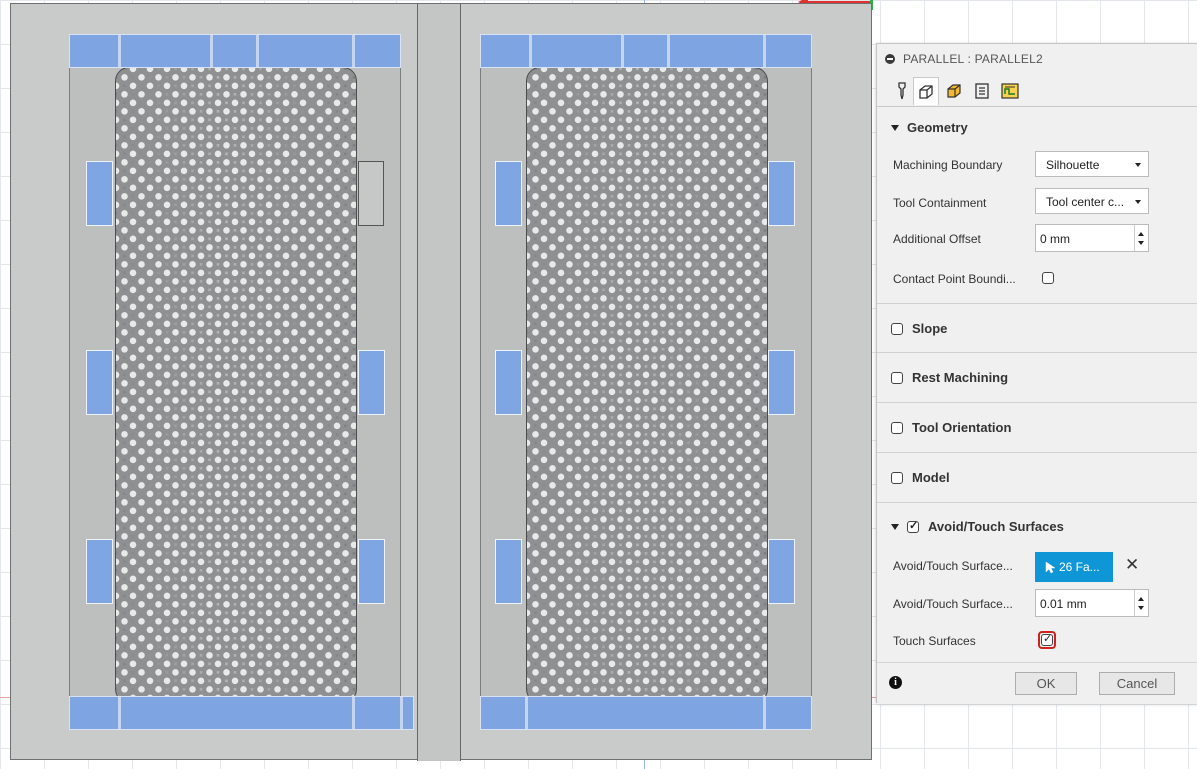 This screenshot has height=769, width=1197. What do you see at coordinates (937, 239) in the screenshot?
I see `additional-offset-label: Additional Offset` at bounding box center [937, 239].